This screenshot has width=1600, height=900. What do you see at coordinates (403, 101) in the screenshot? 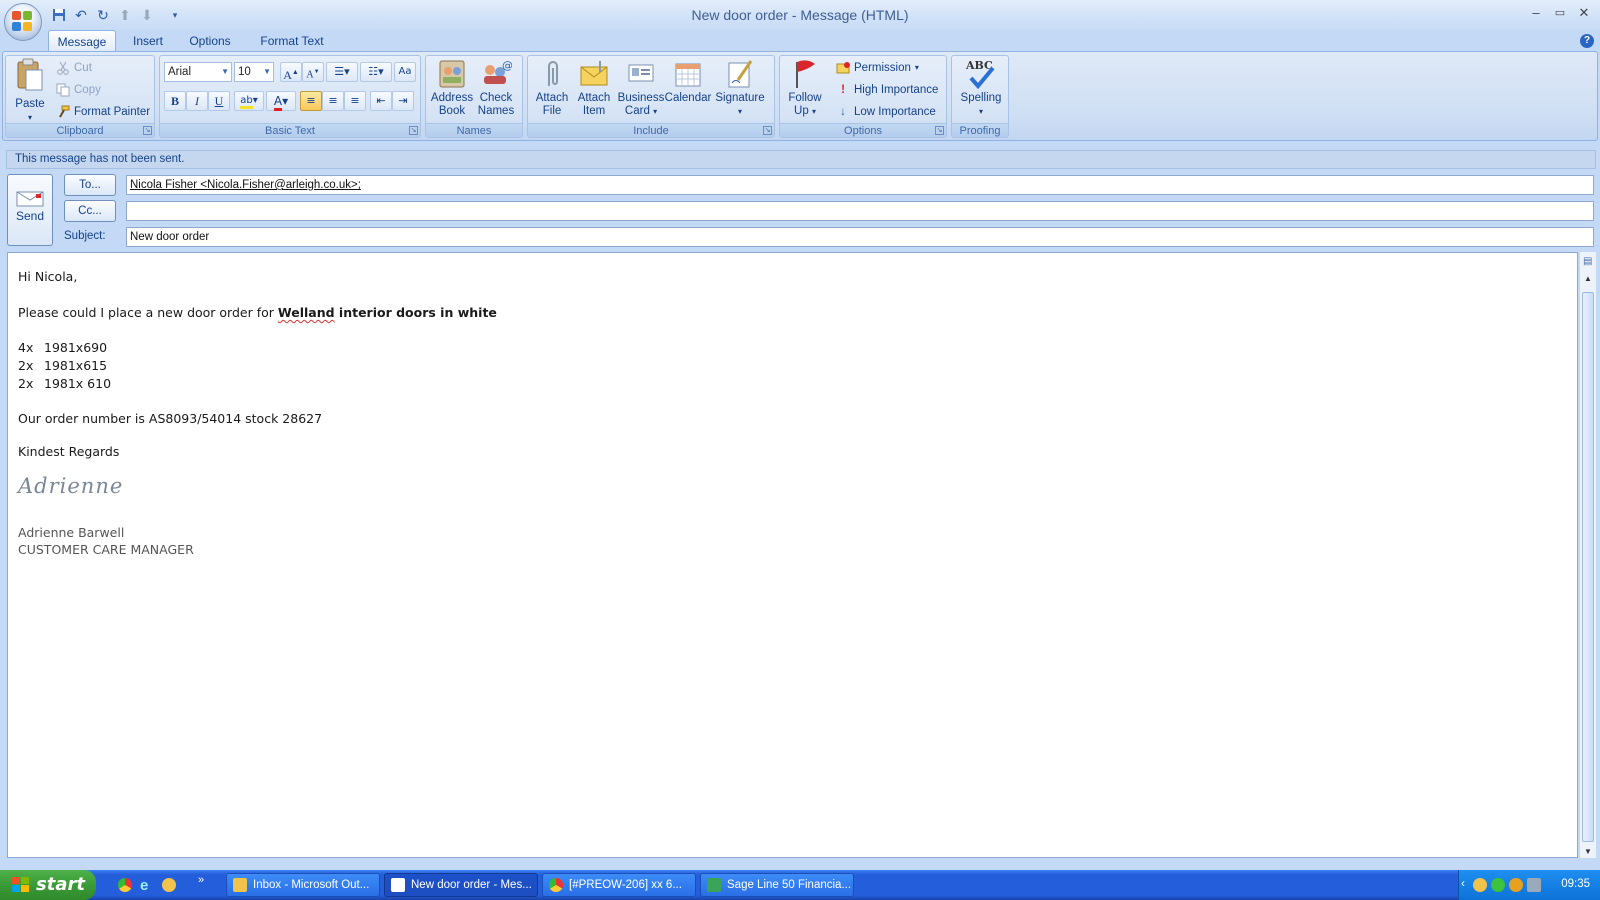
I see `increase-indent-button: ⇥` at bounding box center [403, 101].